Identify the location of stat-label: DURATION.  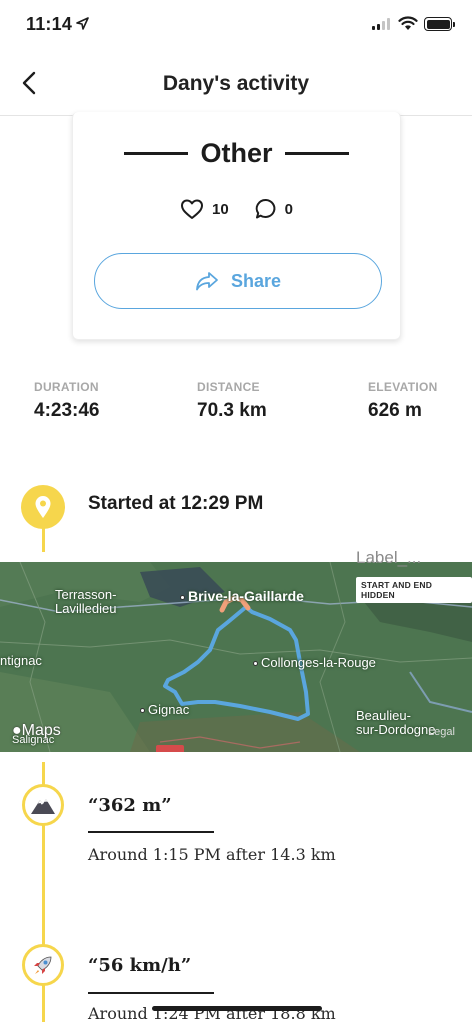
(66, 387).